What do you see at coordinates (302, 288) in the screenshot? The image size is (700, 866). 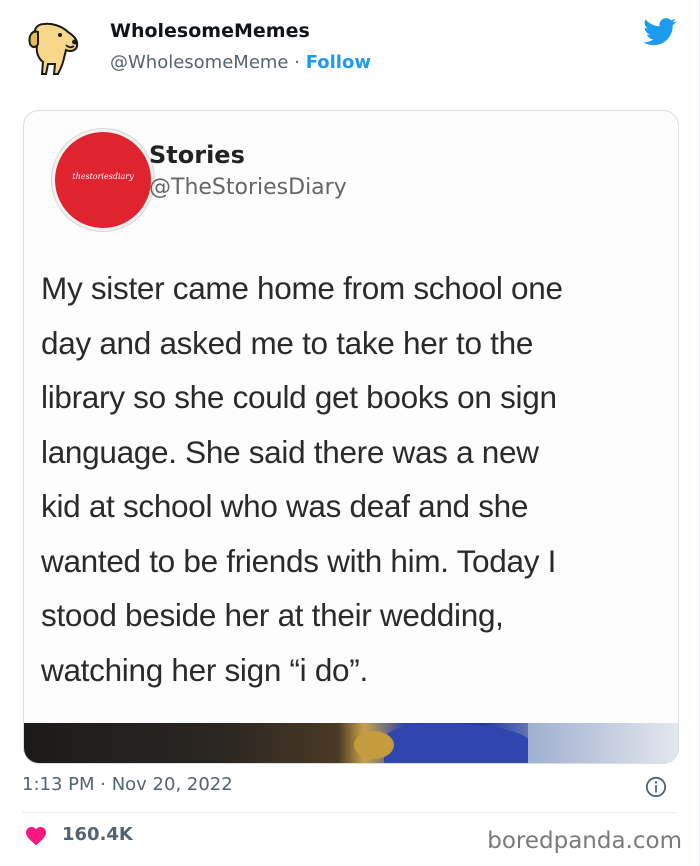 I see `text-line: My sister came home from school one` at bounding box center [302, 288].